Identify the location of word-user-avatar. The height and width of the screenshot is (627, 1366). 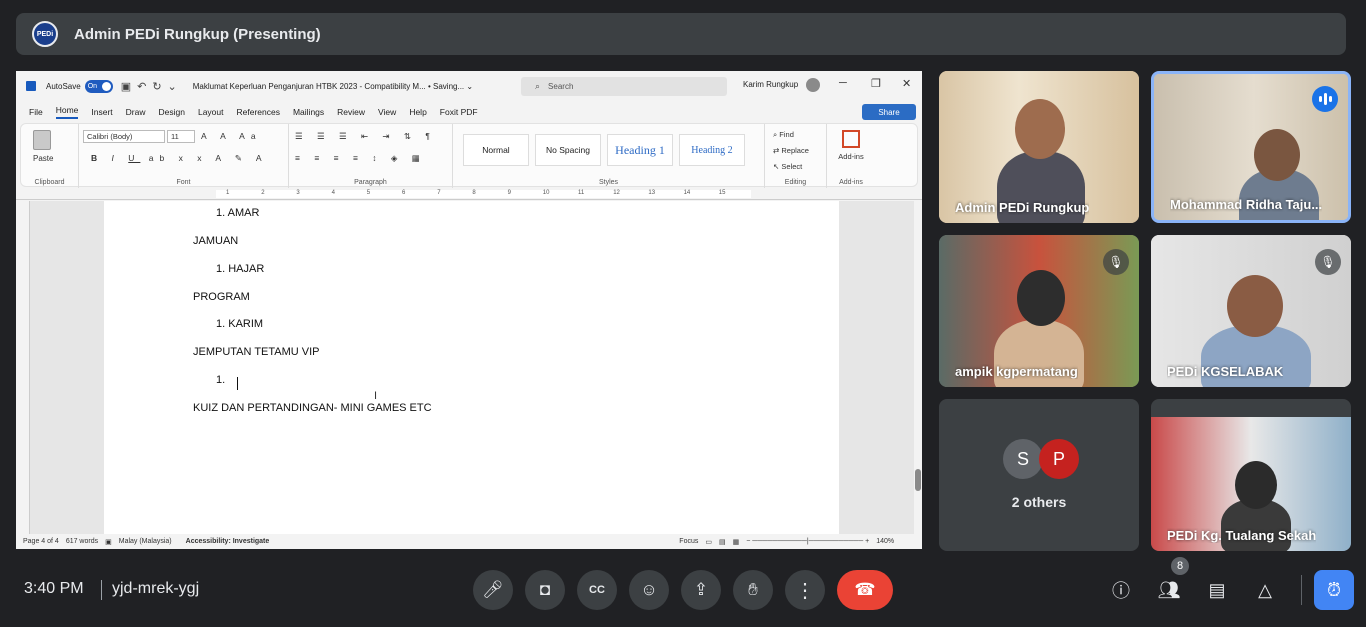
(813, 85).